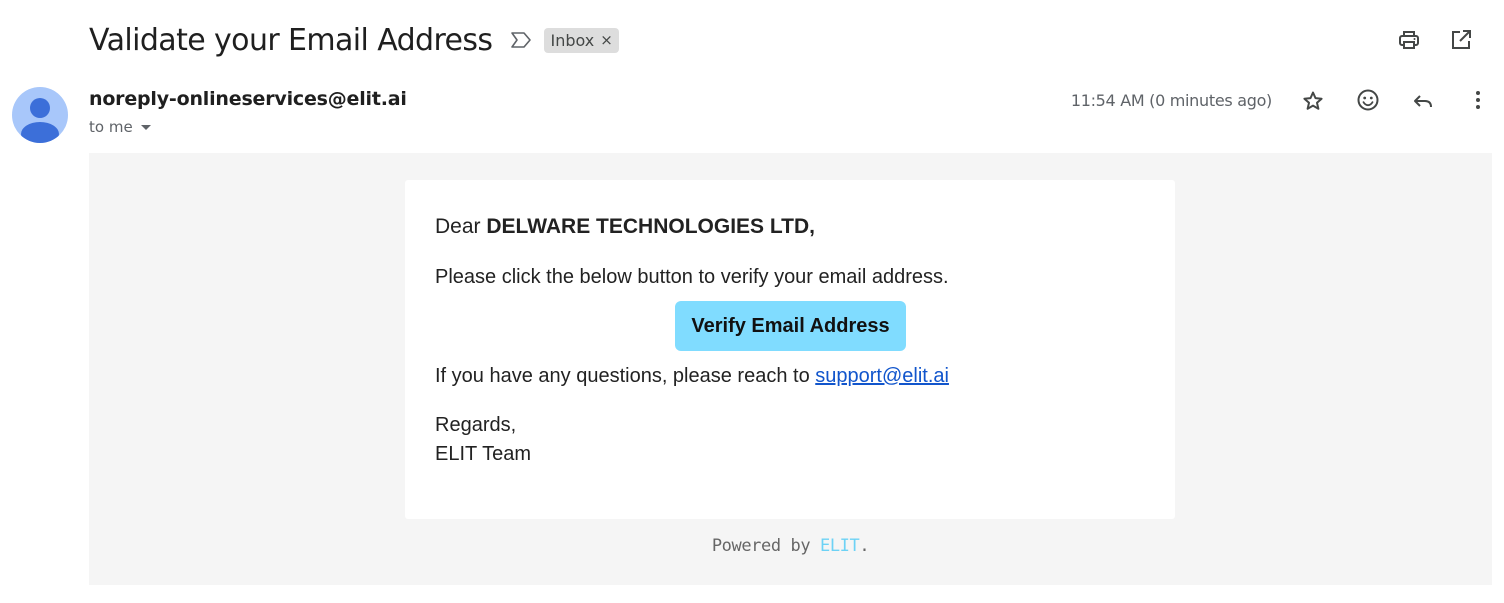 The height and width of the screenshot is (603, 1504). What do you see at coordinates (790, 326) in the screenshot?
I see `verify-email-button: Verify Email Address` at bounding box center [790, 326].